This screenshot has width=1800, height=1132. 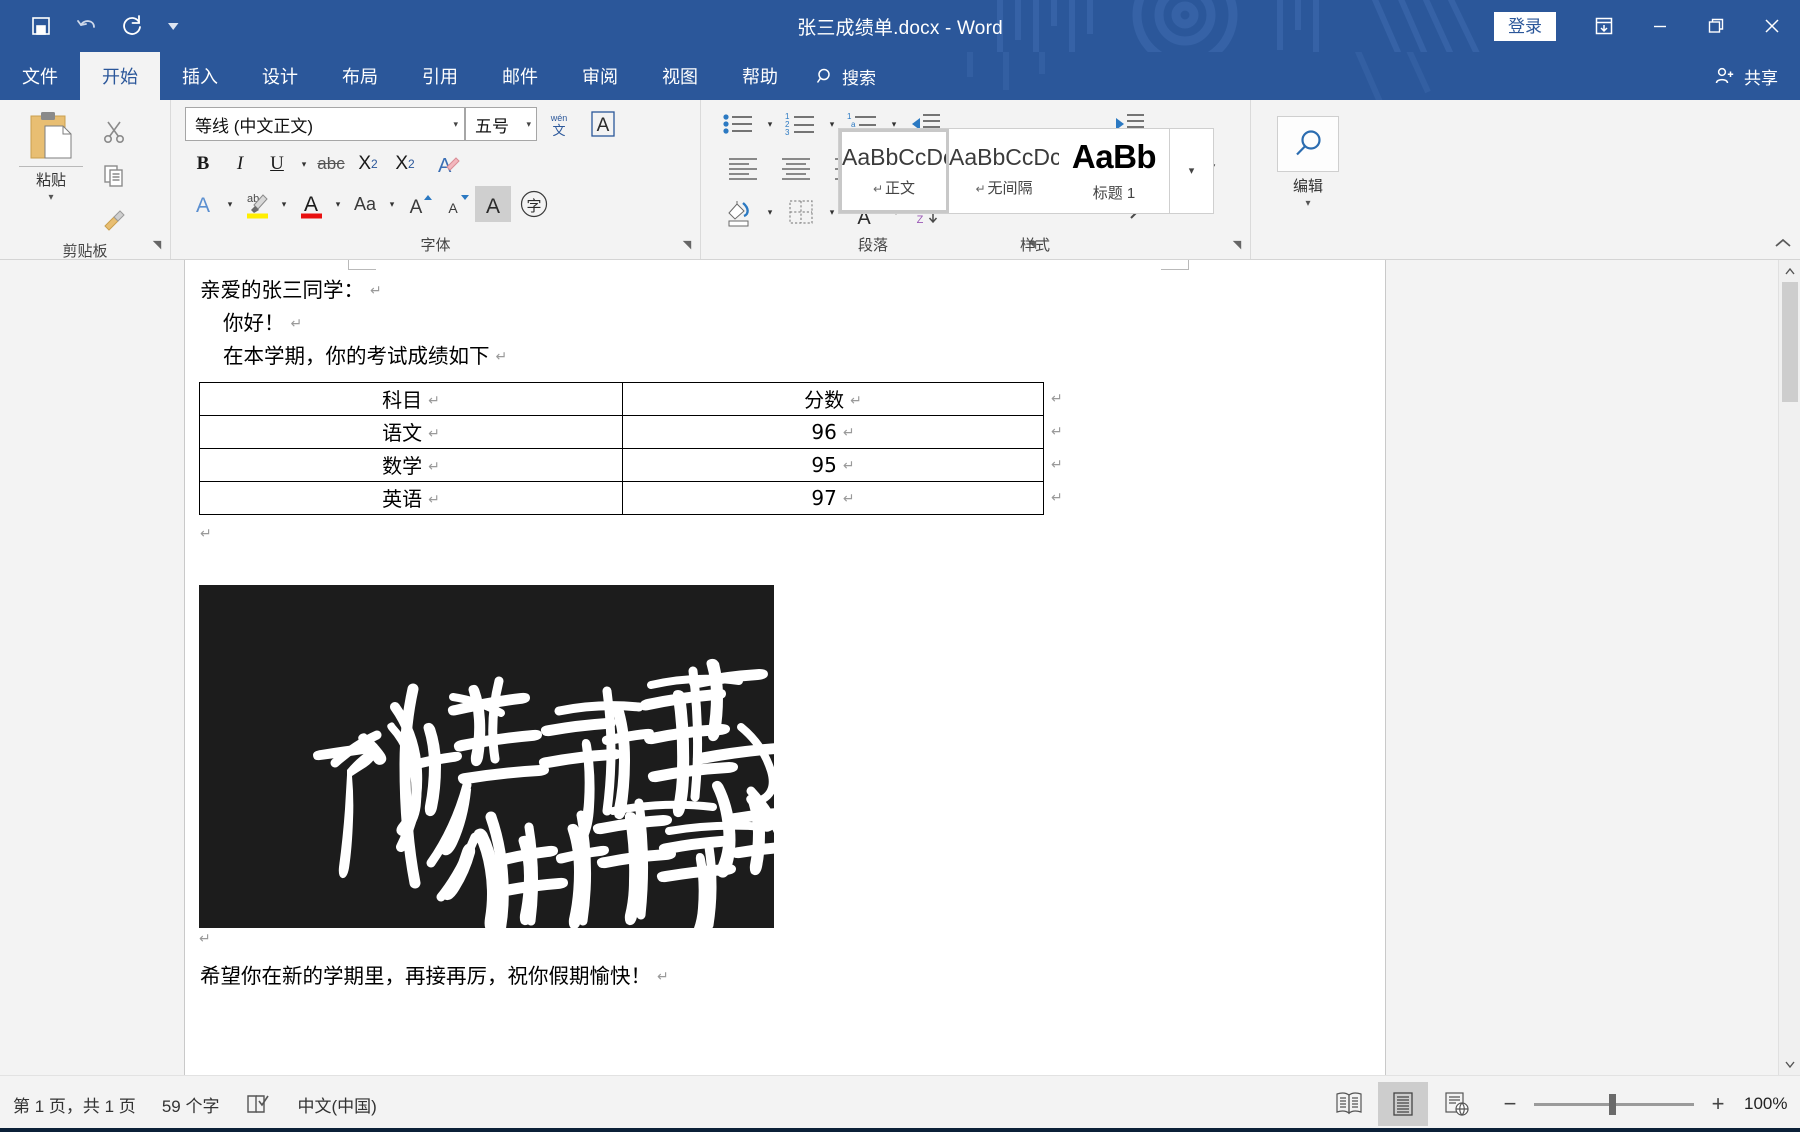 I want to click on table-row: 语文 ↵ 96 ↵, so click(x=621, y=431).